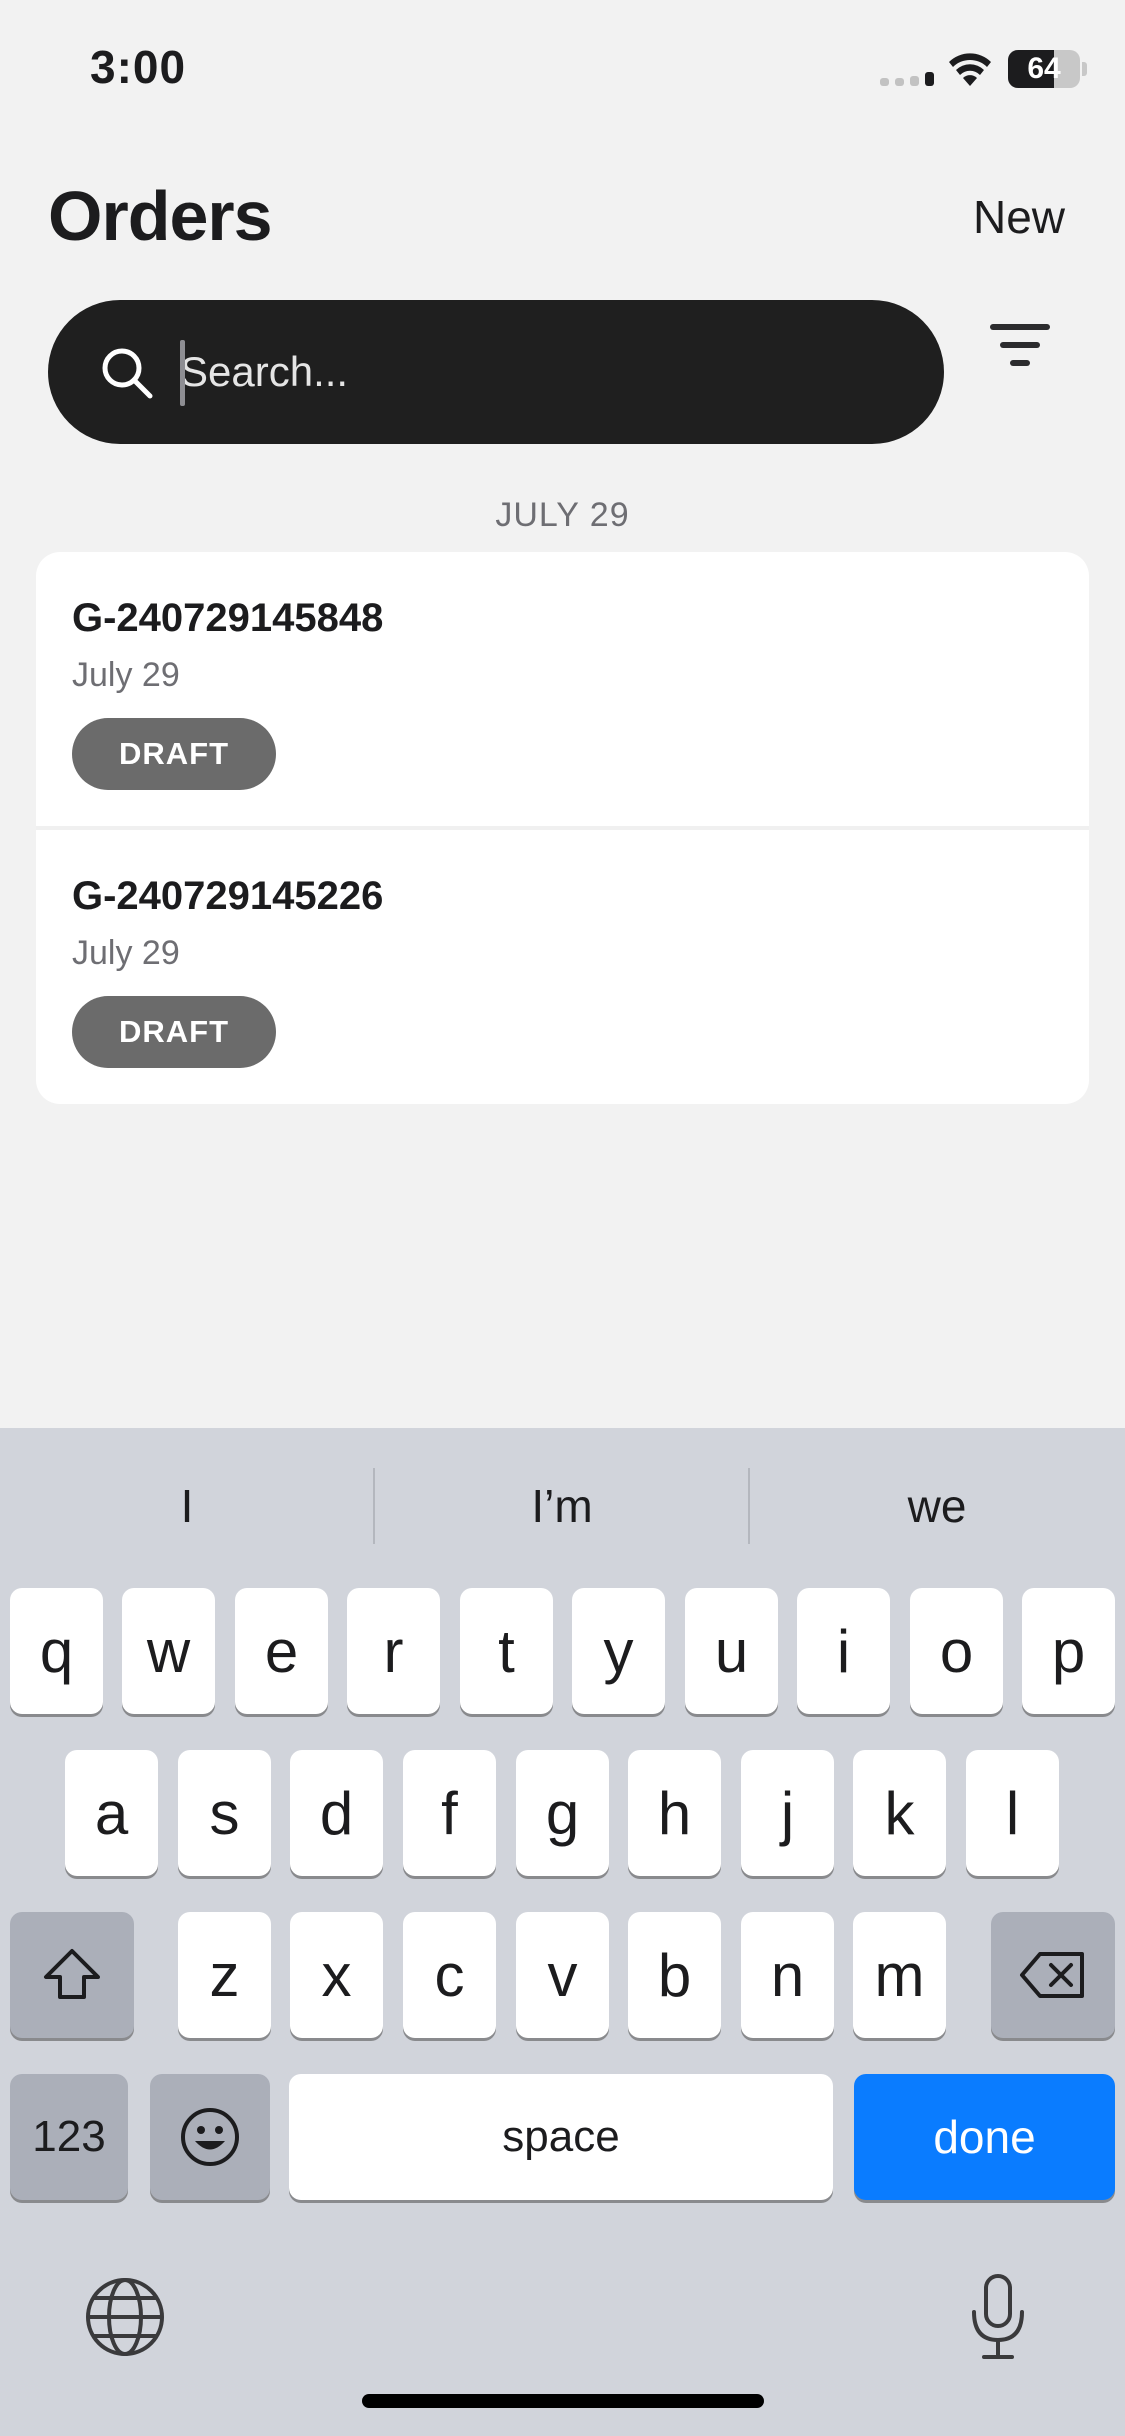  What do you see at coordinates (907, 79) in the screenshot?
I see `cellular-signal-icon` at bounding box center [907, 79].